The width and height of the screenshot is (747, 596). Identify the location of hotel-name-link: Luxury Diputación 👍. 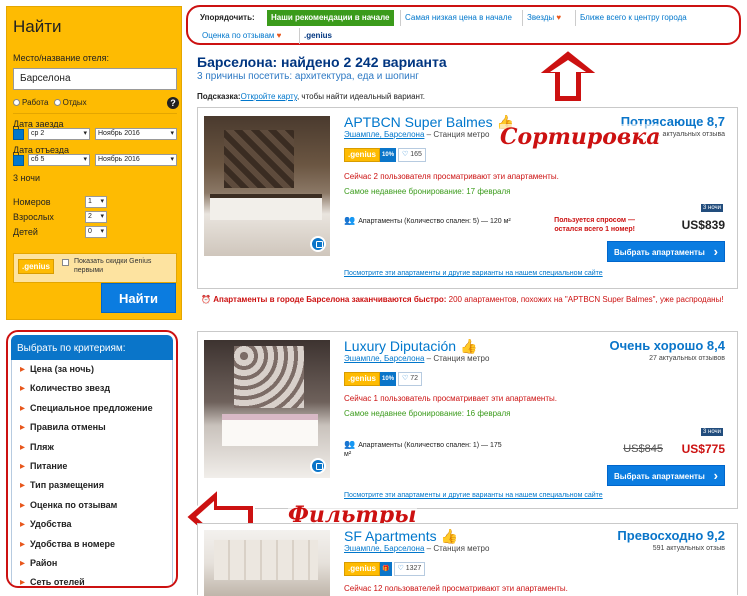
(410, 346).